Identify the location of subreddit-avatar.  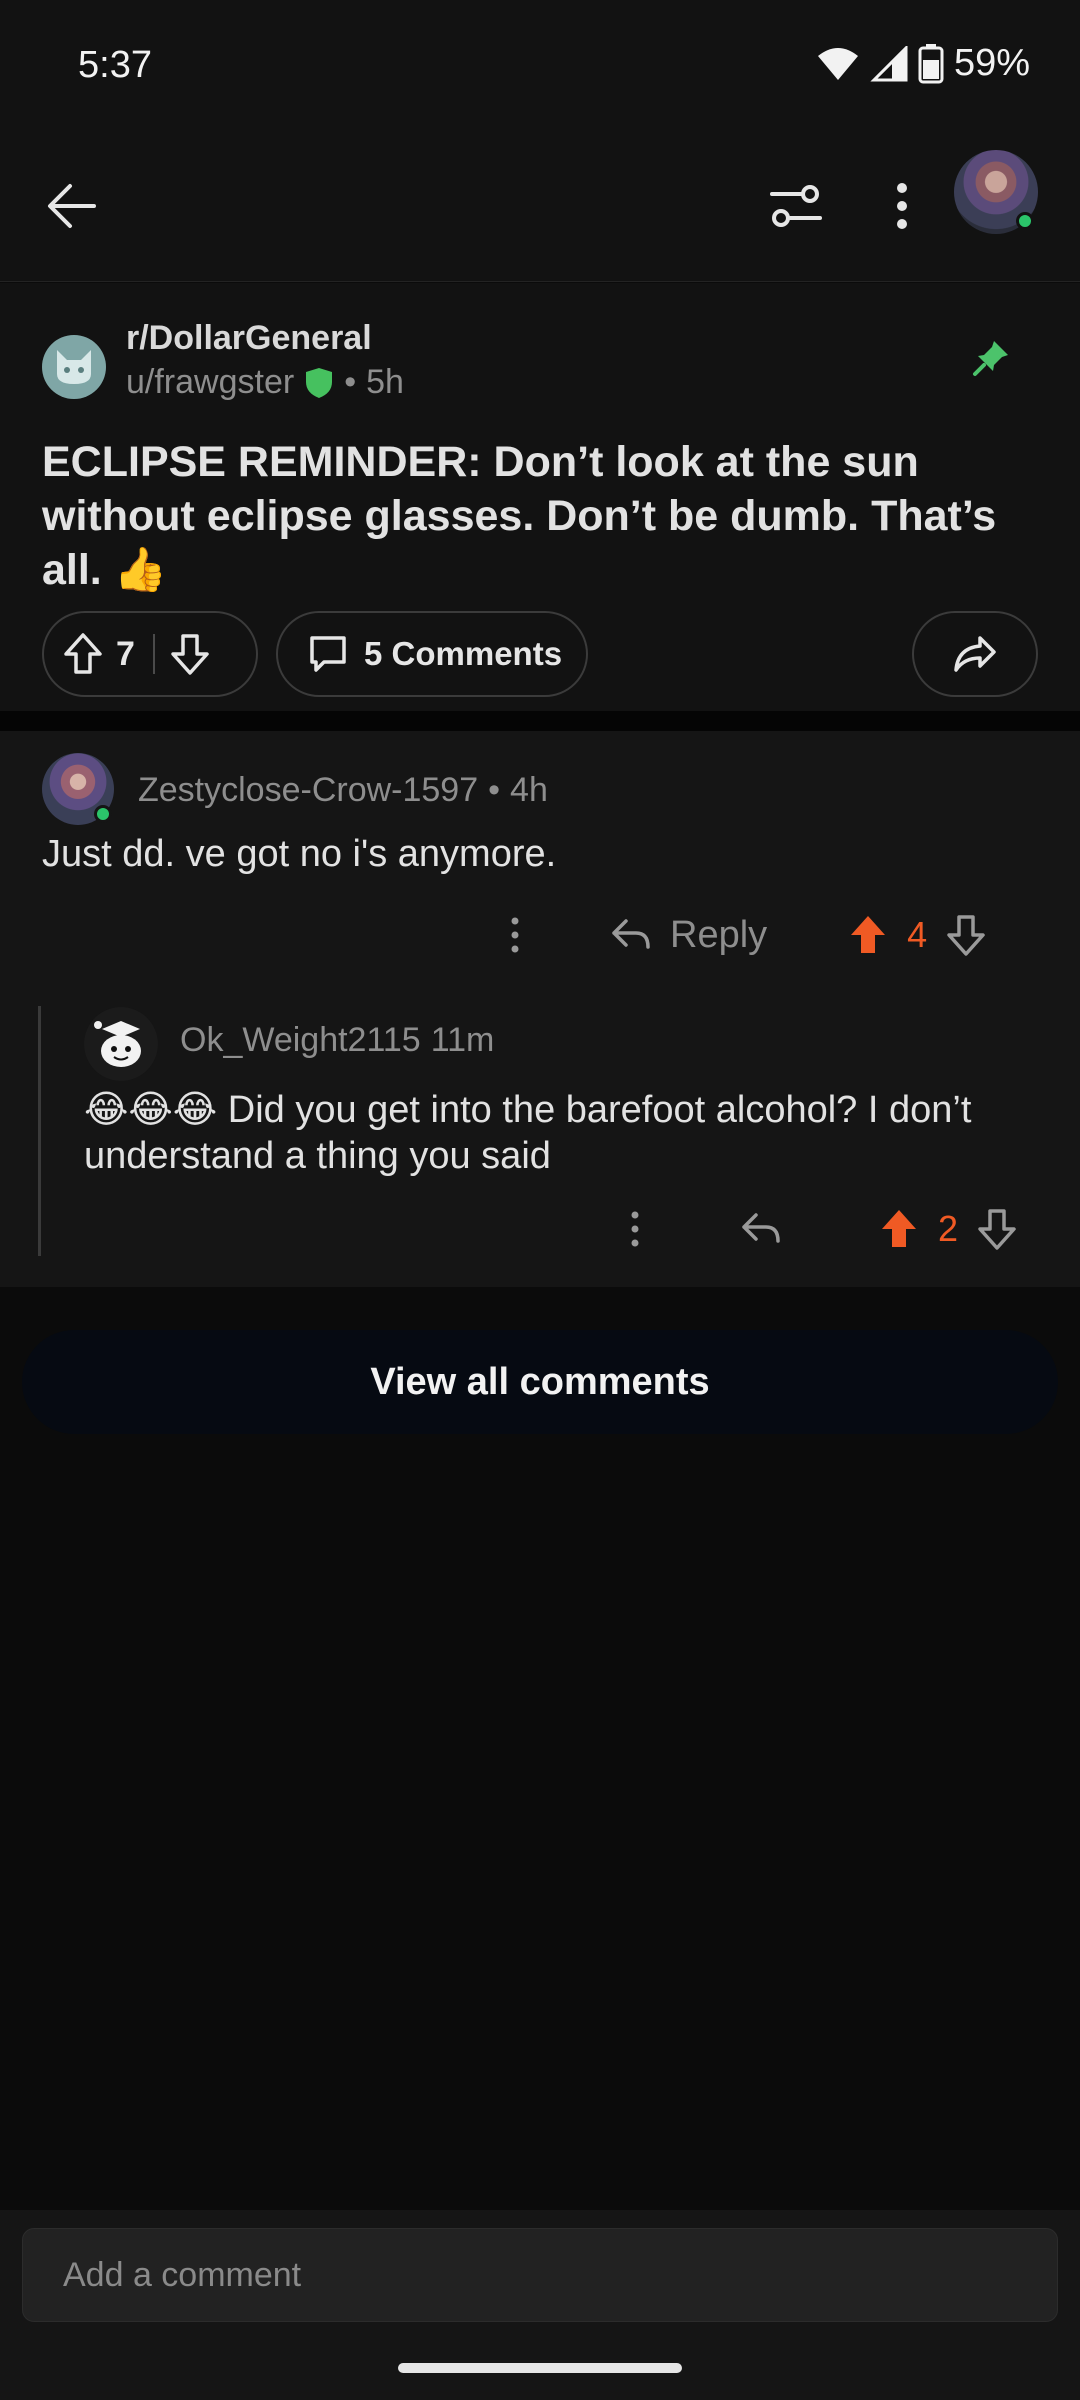
(74, 367).